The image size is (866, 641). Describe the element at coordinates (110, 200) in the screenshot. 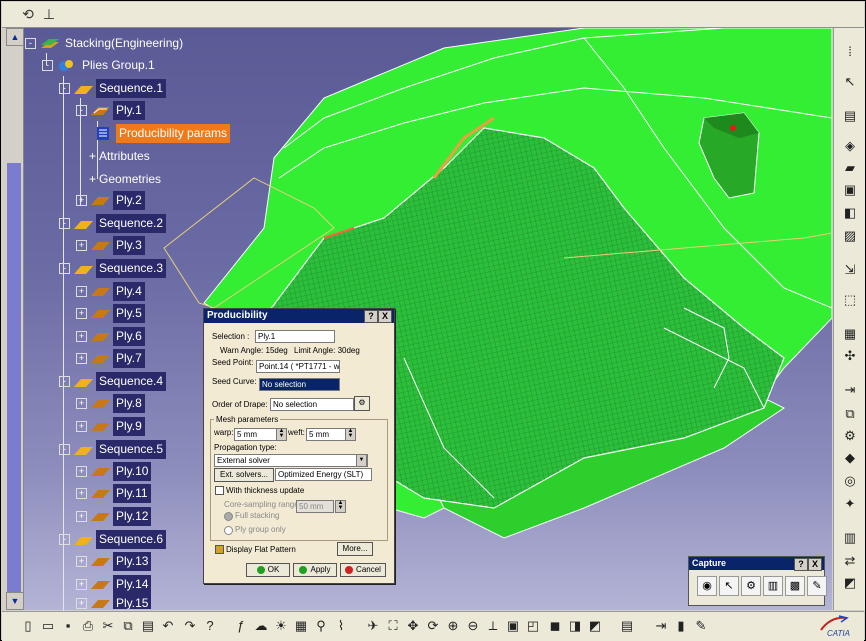

I see `tree-node-ply-2: + Ply.2` at that location.